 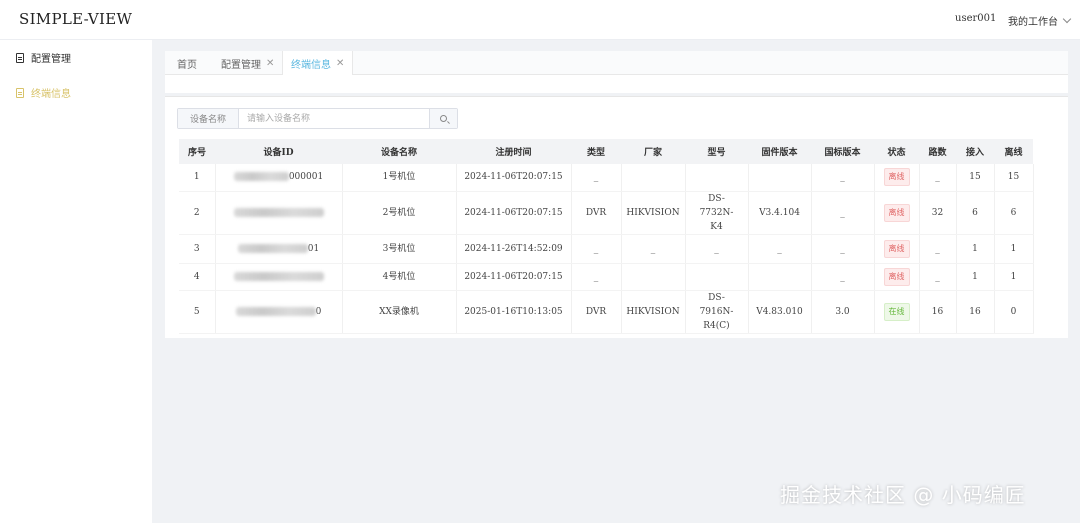 What do you see at coordinates (1014, 178) in the screenshot?
I see `cell-offline: 15` at bounding box center [1014, 178].